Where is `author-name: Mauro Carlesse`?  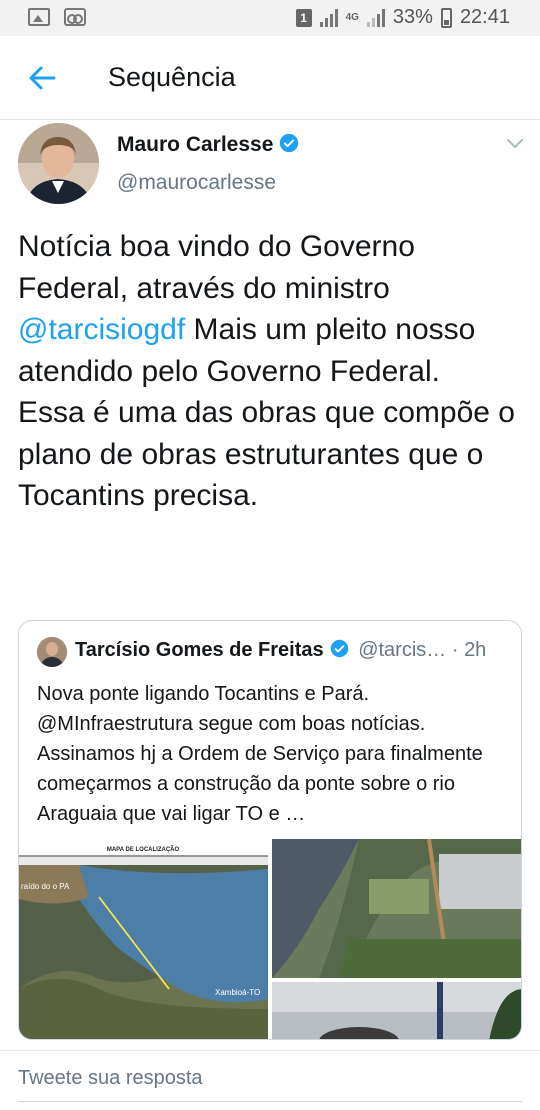 author-name: Mauro Carlesse is located at coordinates (208, 145).